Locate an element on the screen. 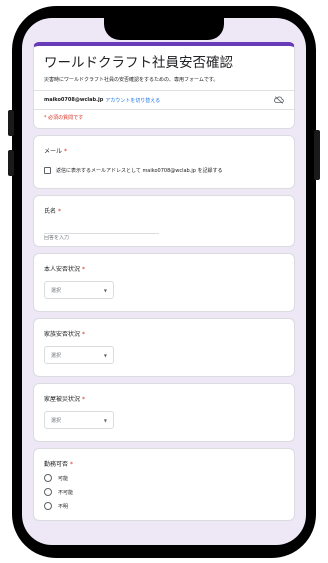 The height and width of the screenshot is (563, 328). self-status-dropdown: 選択 ▼ is located at coordinates (79, 290).